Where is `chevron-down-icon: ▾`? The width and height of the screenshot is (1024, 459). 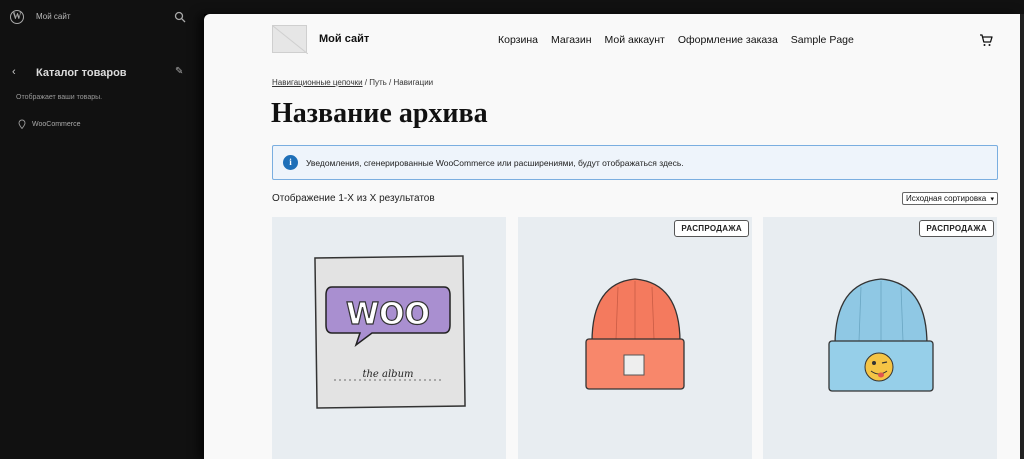
chevron-down-icon: ▾ is located at coordinates (992, 199).